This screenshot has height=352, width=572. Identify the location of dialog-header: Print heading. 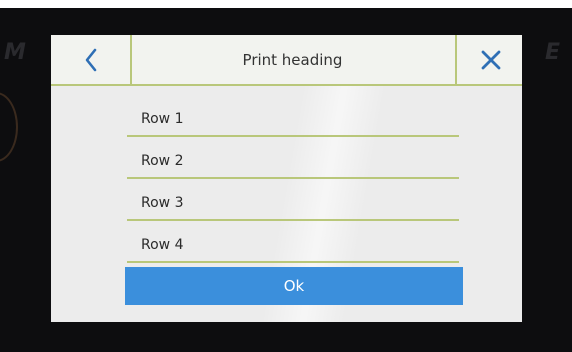
(286, 60).